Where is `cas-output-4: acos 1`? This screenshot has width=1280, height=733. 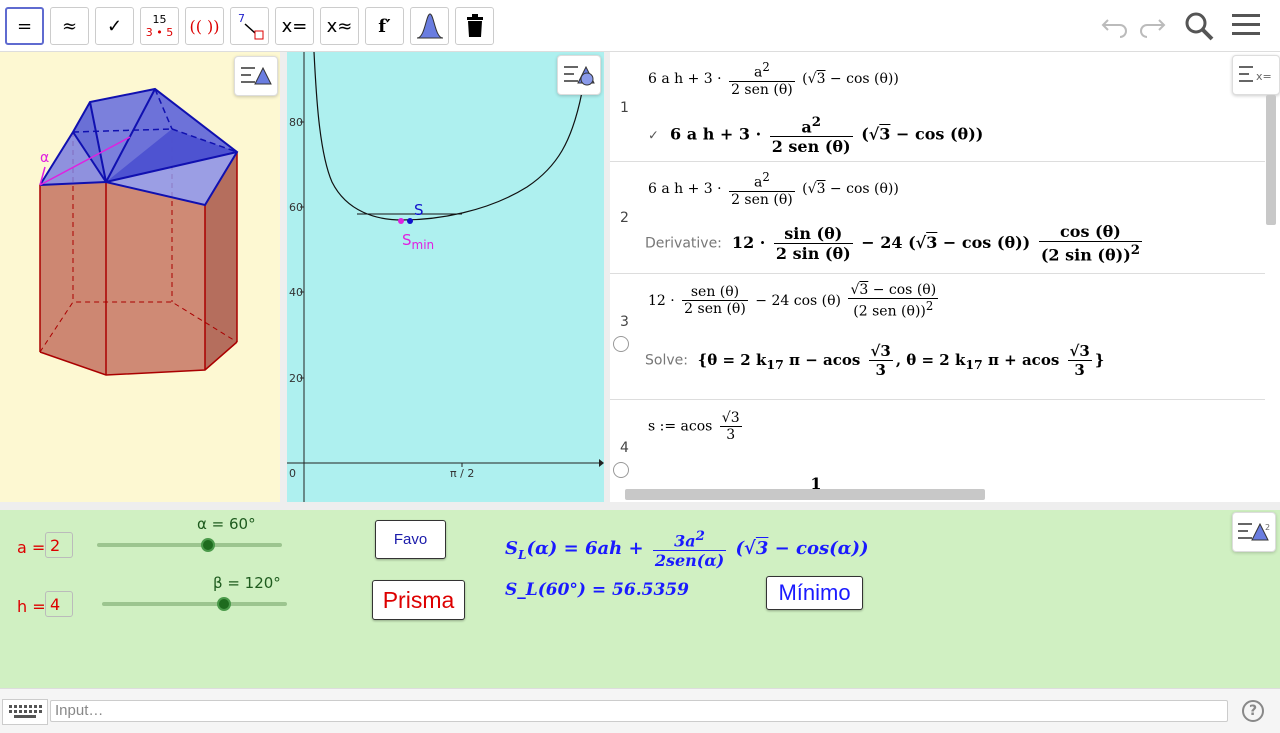
cas-output-4: acos 1 is located at coordinates (793, 482).